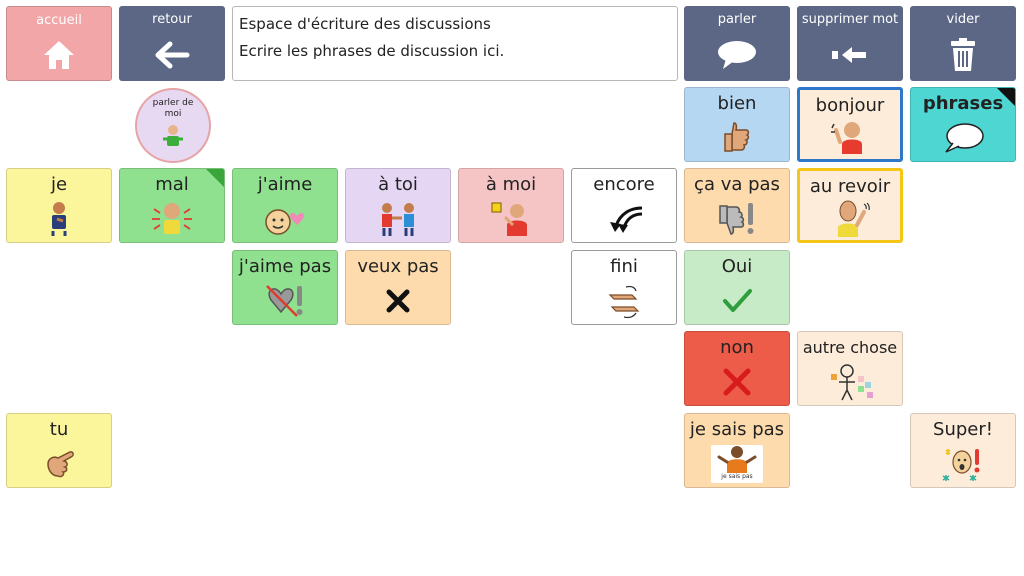  I want to click on tile-a-toi: à toi, so click(398, 205).